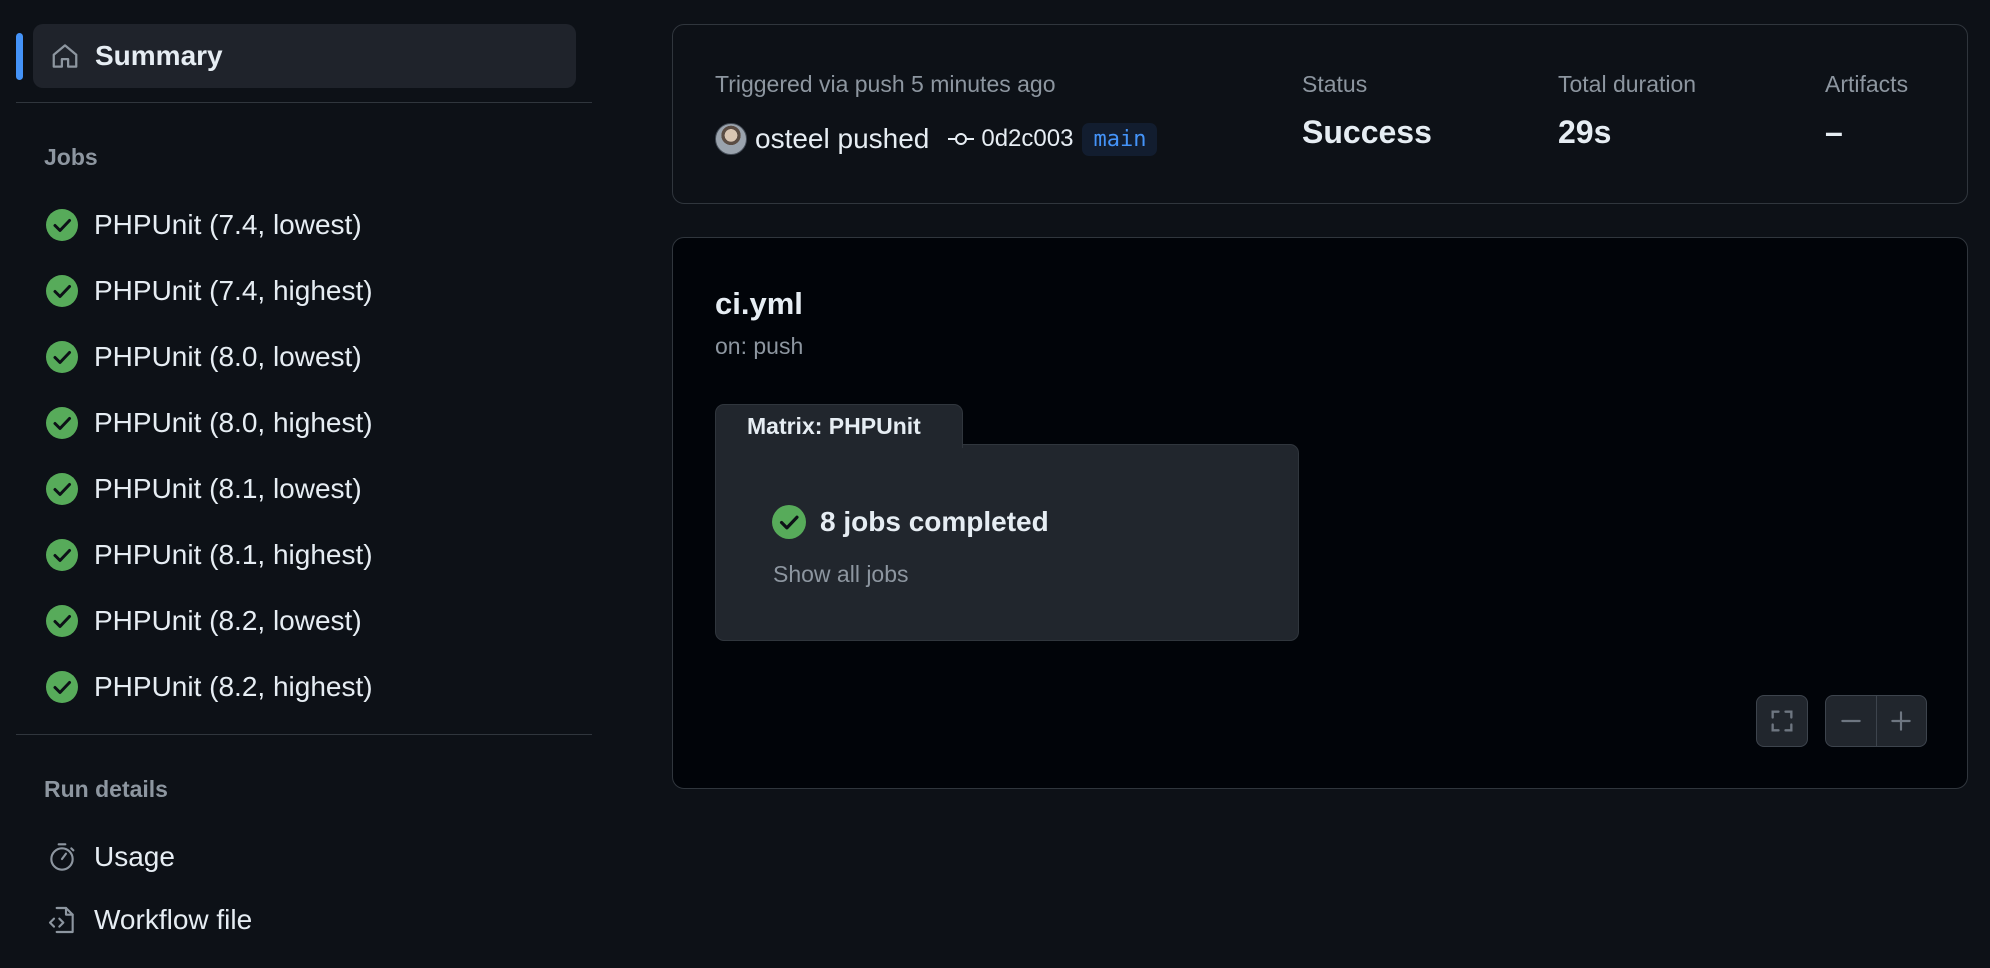 The width and height of the screenshot is (1990, 968). Describe the element at coordinates (233, 686) in the screenshot. I see `job-label: PHPUnit (8.2, highest)` at that location.